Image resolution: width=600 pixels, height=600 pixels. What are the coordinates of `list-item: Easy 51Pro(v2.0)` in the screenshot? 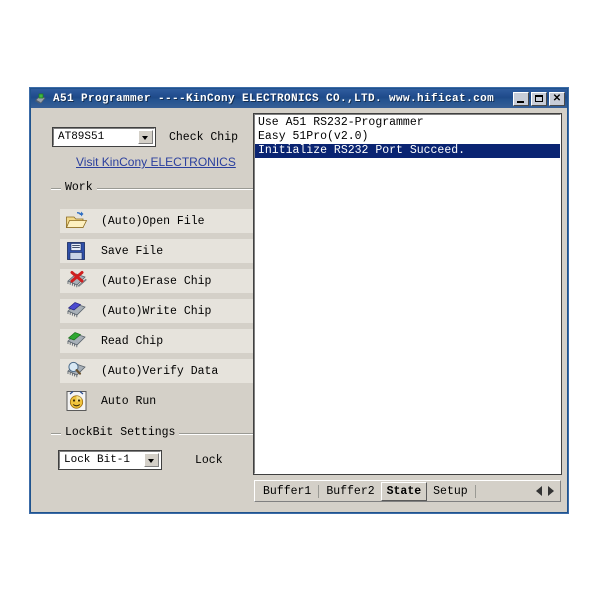 It's located at (407, 137).